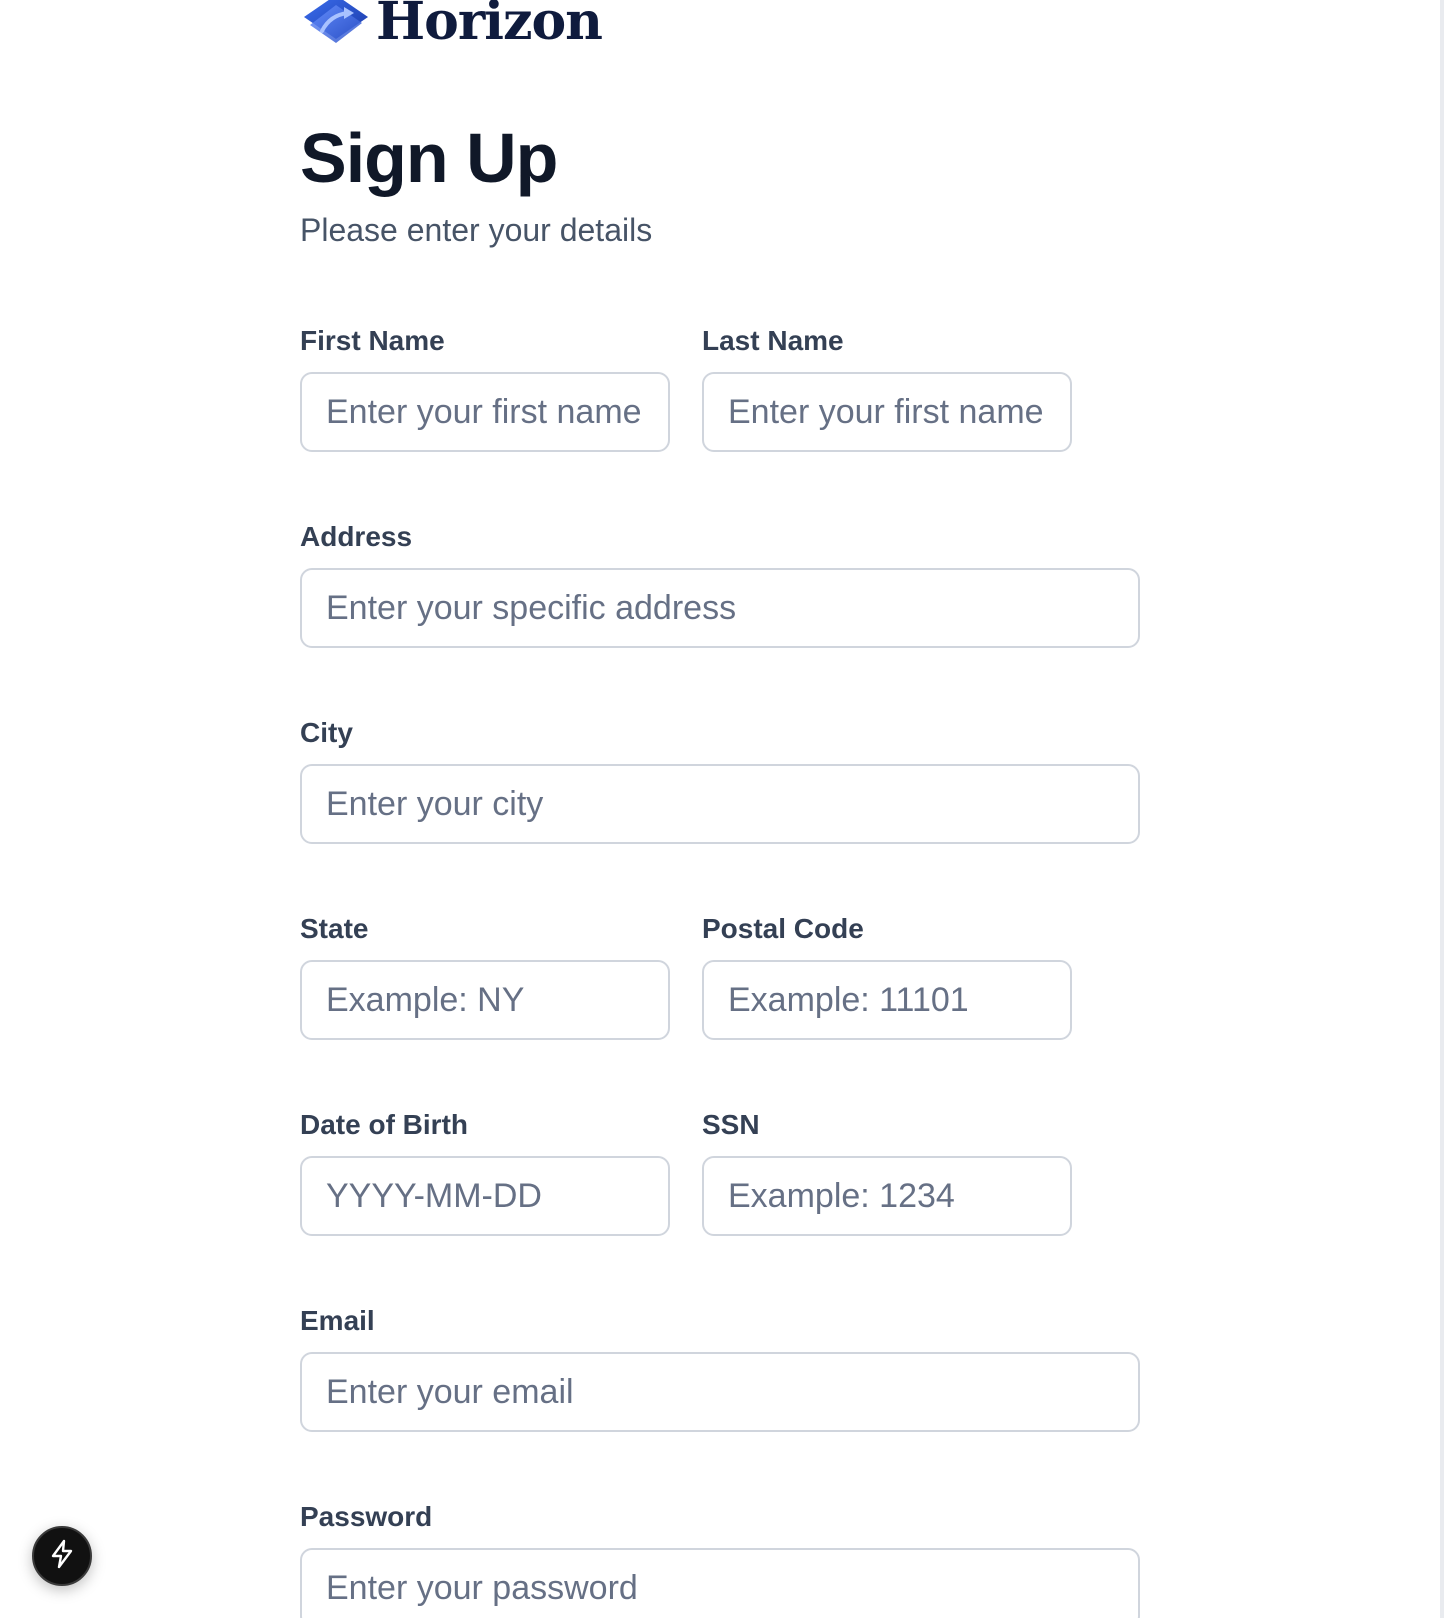 The width and height of the screenshot is (1444, 1618). Describe the element at coordinates (337, 1320) in the screenshot. I see `email-label: Email` at that location.